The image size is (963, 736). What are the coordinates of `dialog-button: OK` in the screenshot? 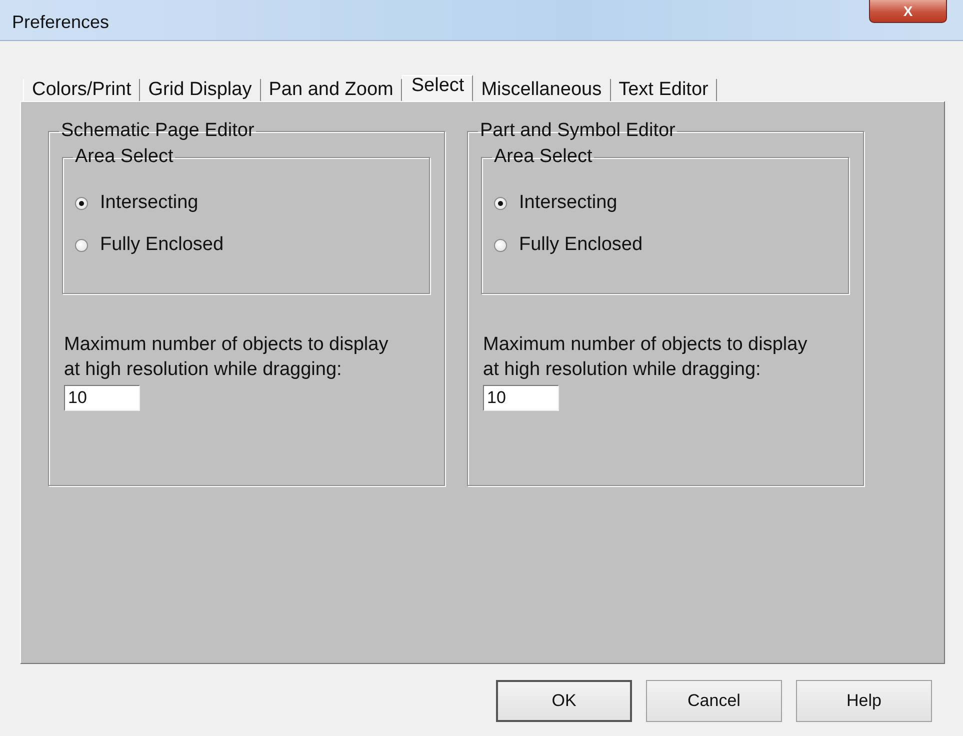 It's located at (564, 701).